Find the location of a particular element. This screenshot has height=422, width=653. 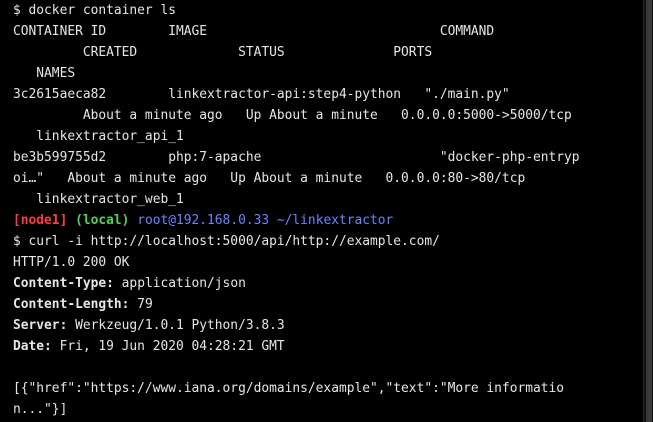

header-key: Content-Length: is located at coordinates (71, 304).